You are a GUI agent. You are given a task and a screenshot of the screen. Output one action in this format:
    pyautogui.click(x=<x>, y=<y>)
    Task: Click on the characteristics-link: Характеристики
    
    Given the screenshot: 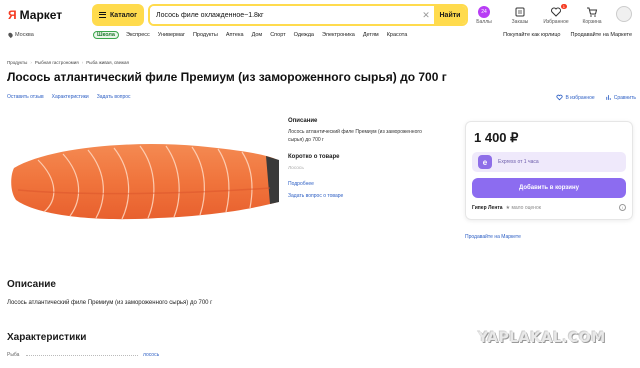 What is the action you would take?
    pyautogui.click(x=70, y=97)
    